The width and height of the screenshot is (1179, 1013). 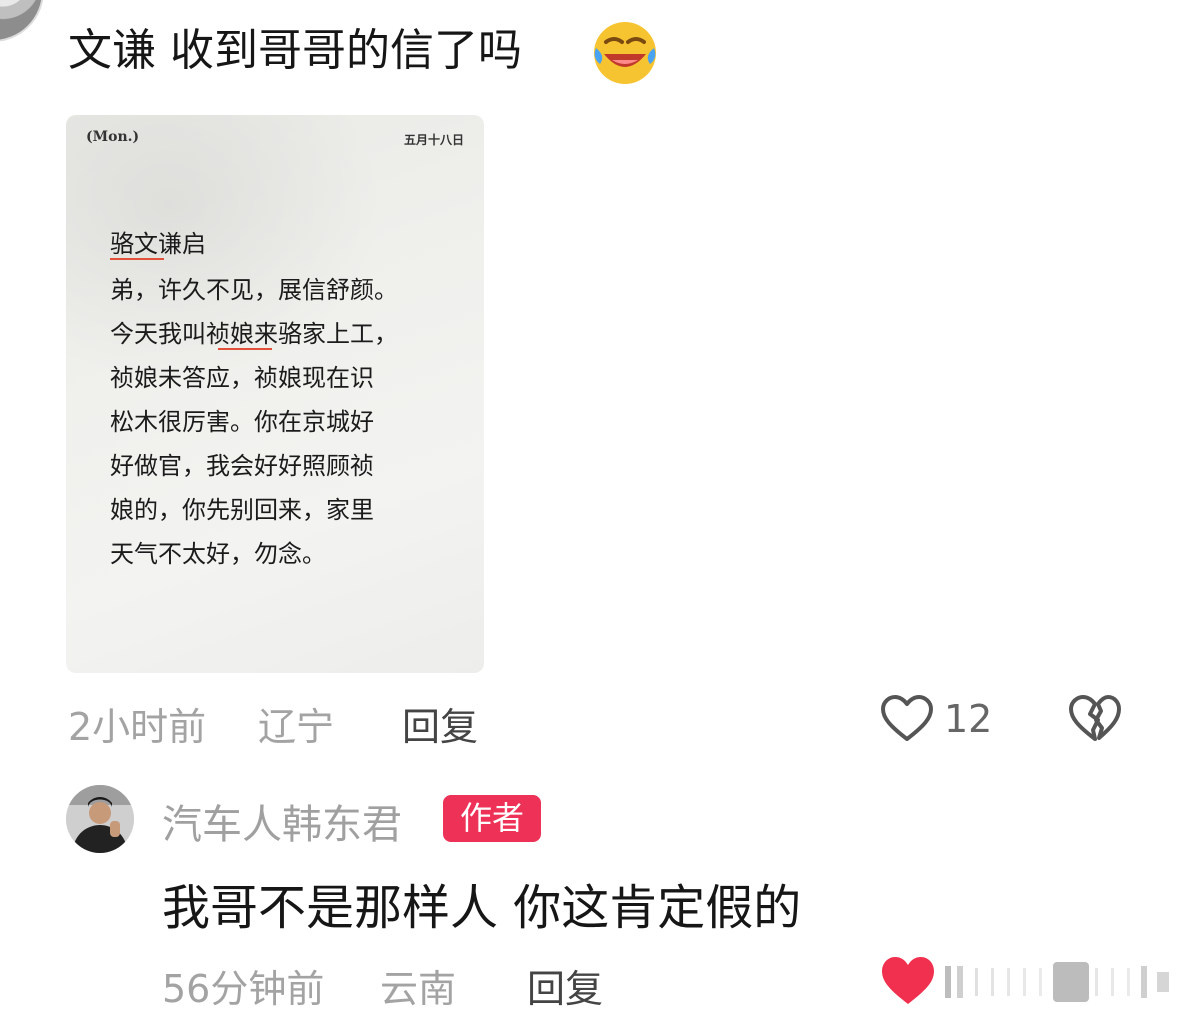 I want to click on comment-location: 辽宁, so click(x=296, y=727).